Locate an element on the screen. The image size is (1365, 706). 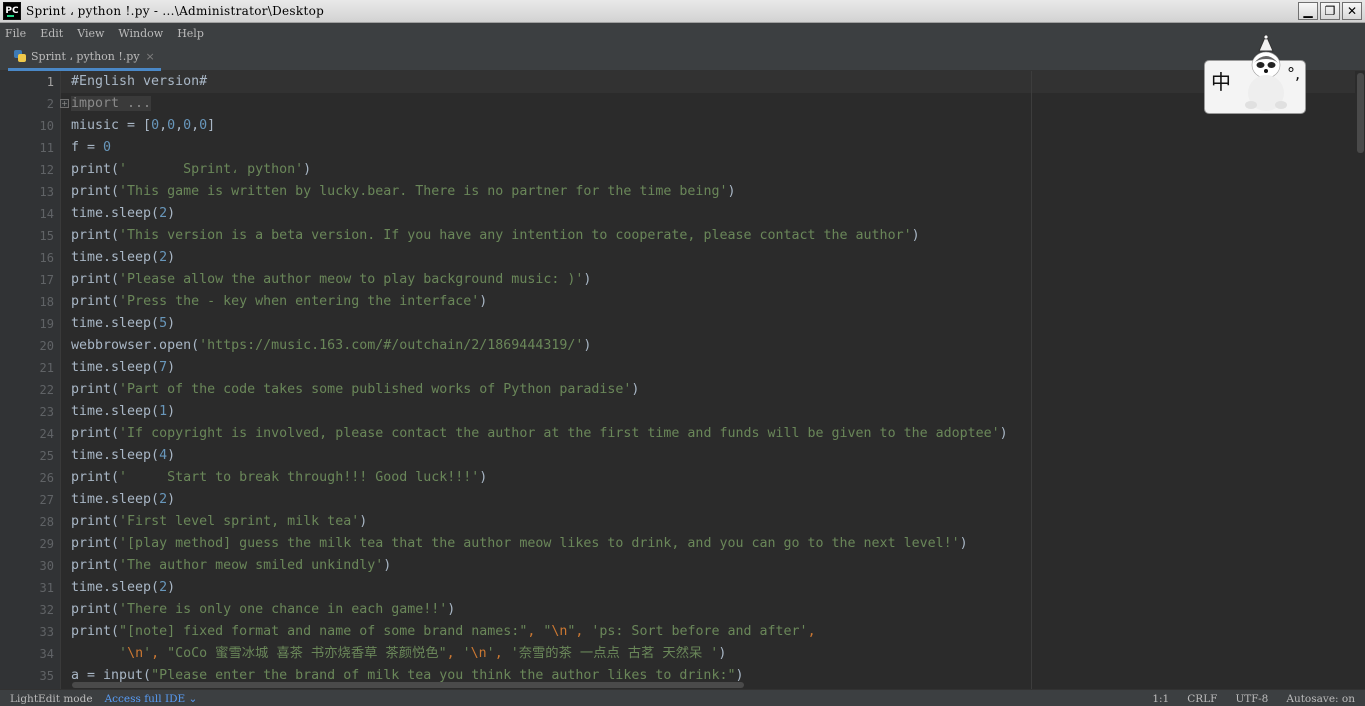
code-line: 14 time.sleep(2) is located at coordinates (107, 213).